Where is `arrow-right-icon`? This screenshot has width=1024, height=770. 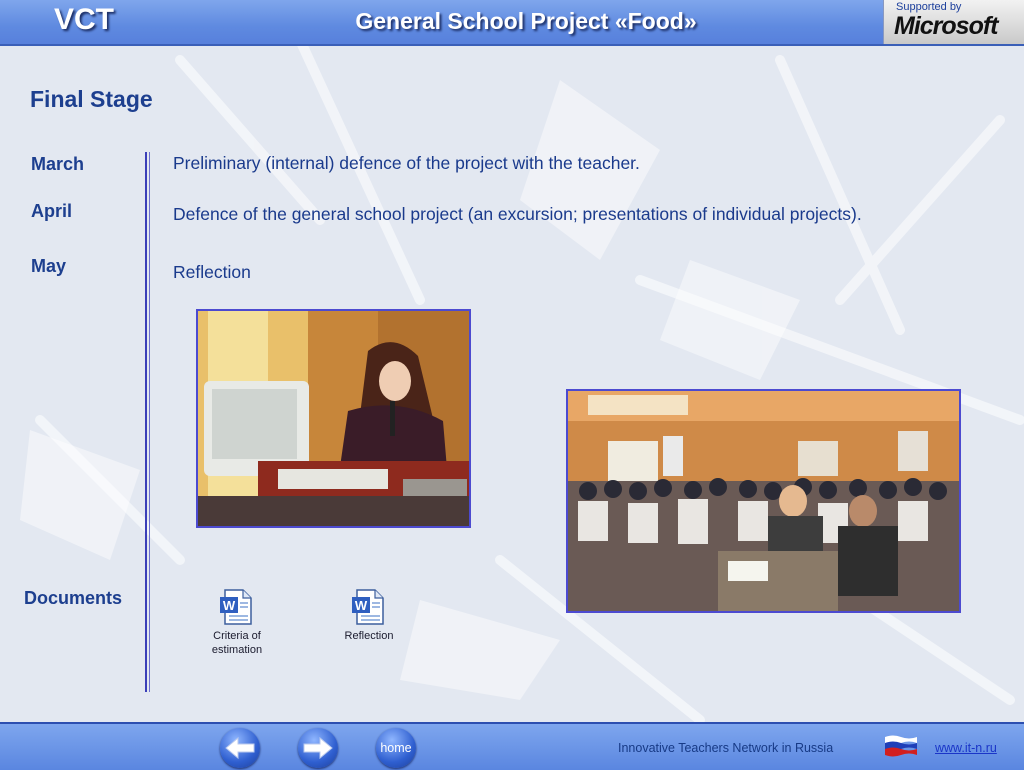
arrow-right-icon is located at coordinates (318, 748).